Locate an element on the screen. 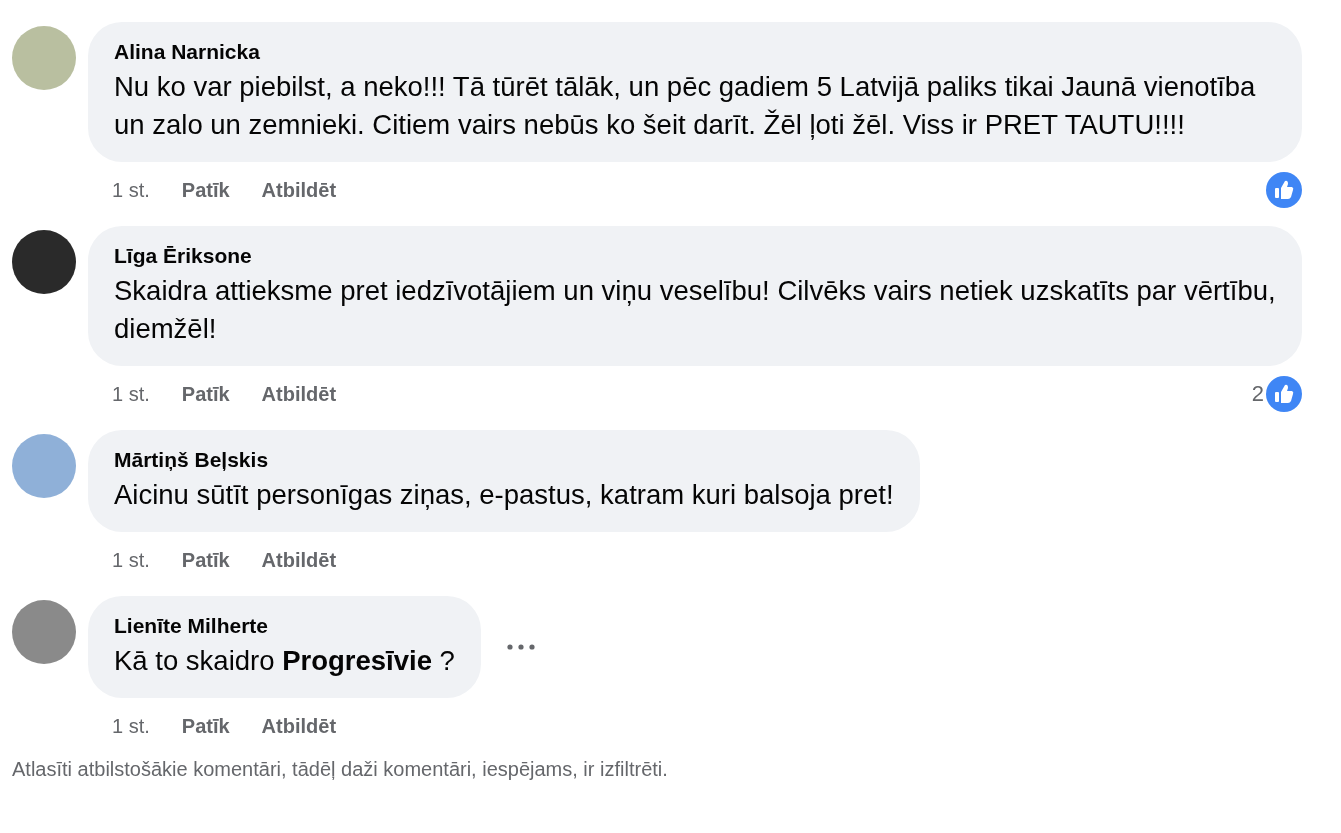 This screenshot has width=1341, height=833. author-name: Lienīte Milherte is located at coordinates (284, 626).